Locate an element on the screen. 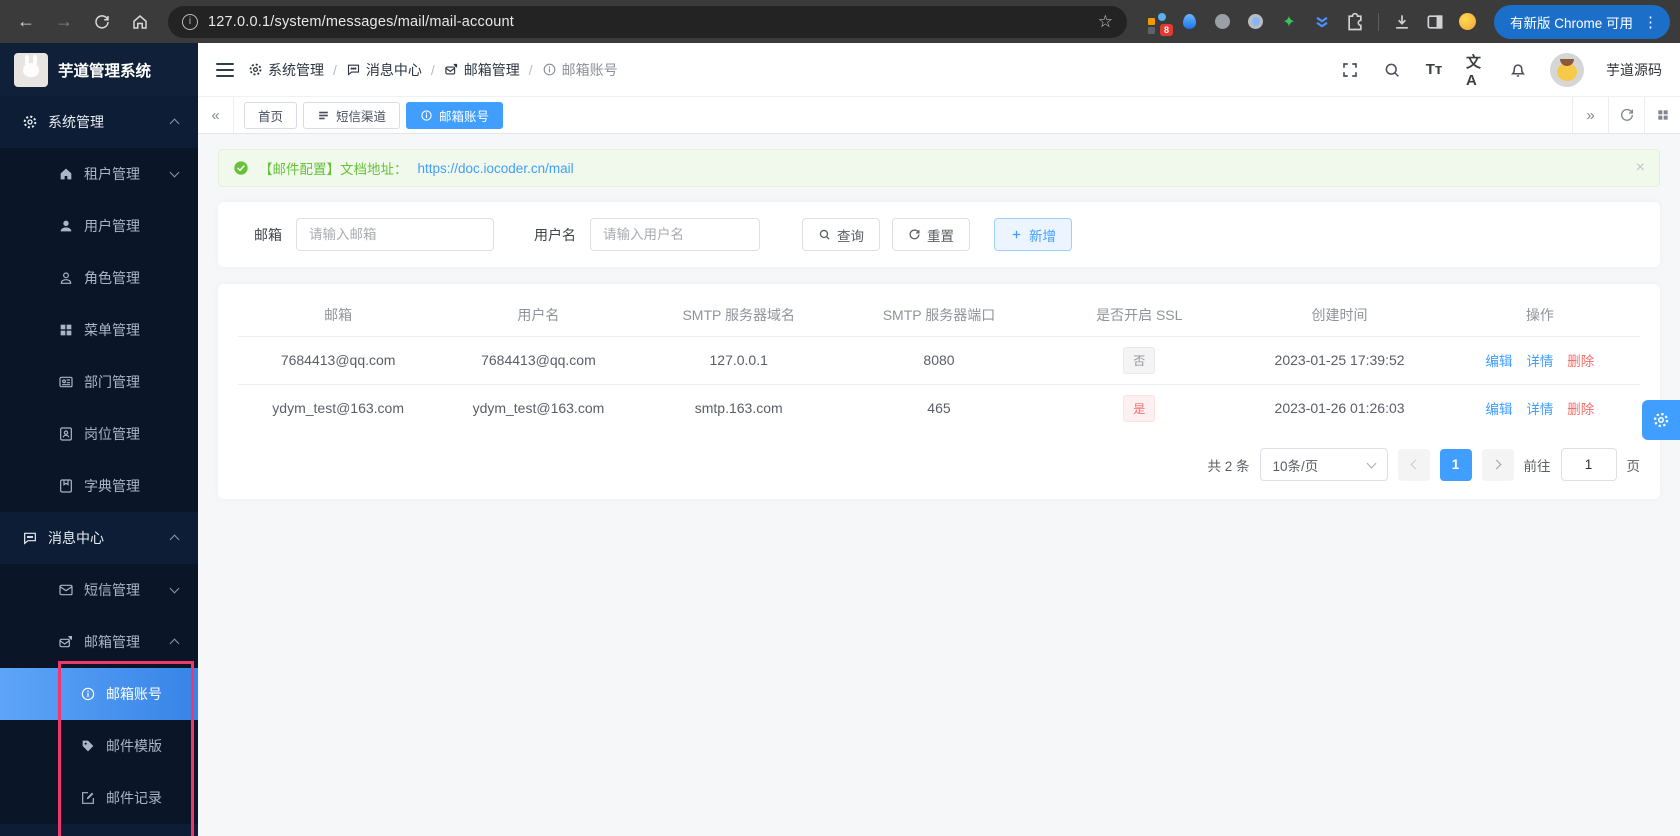 This screenshot has width=1680, height=836. kebab-menu-icon: ⋮ is located at coordinates (1650, 22).